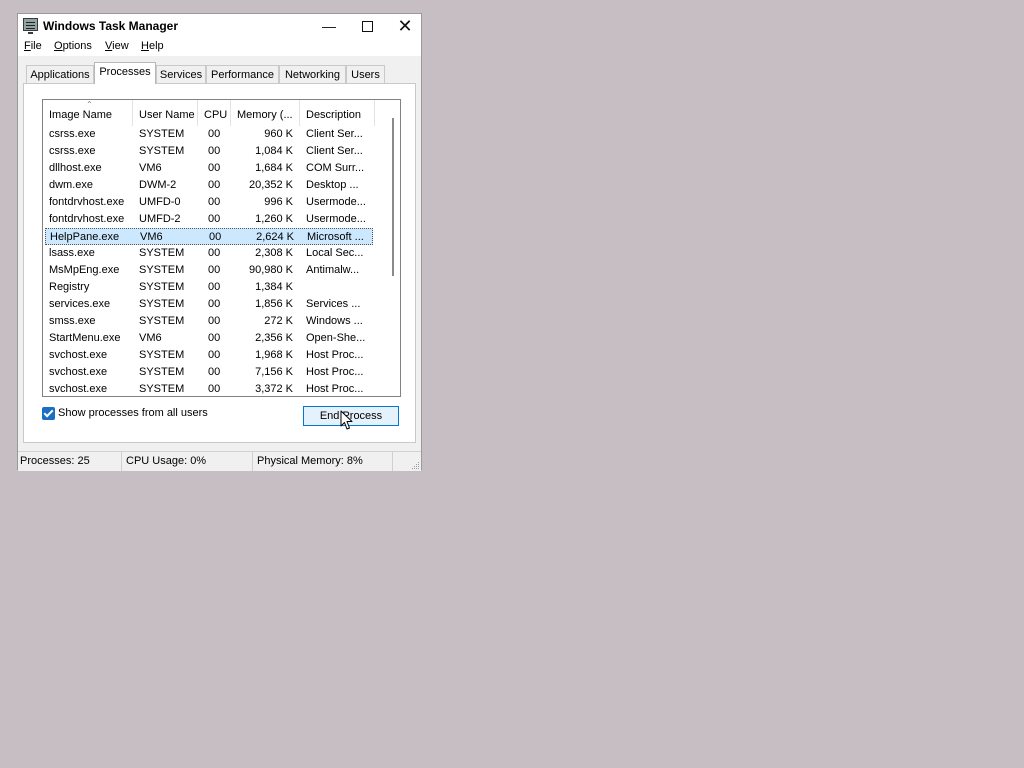 This screenshot has width=1024, height=768. Describe the element at coordinates (274, 355) in the screenshot. I see `process-memory: 1,968 K` at that location.